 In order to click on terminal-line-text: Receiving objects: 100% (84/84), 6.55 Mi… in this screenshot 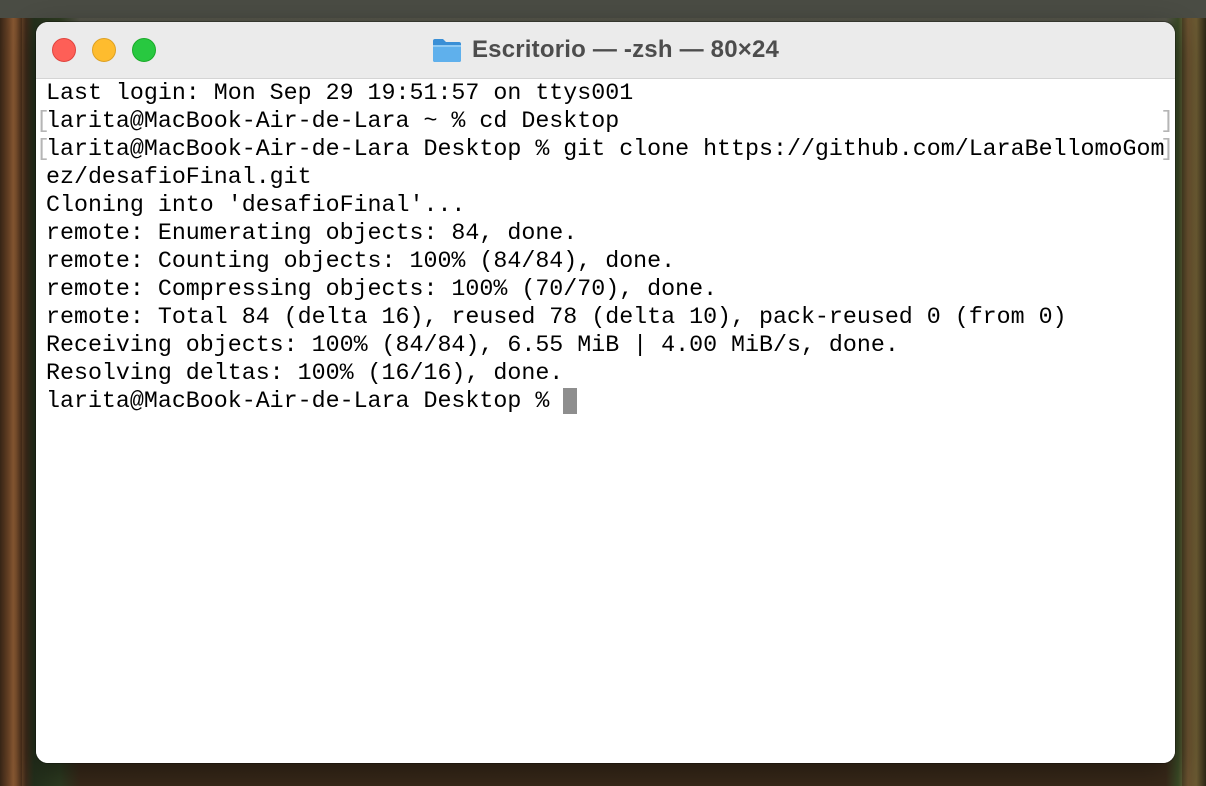, I will do `click(472, 345)`.